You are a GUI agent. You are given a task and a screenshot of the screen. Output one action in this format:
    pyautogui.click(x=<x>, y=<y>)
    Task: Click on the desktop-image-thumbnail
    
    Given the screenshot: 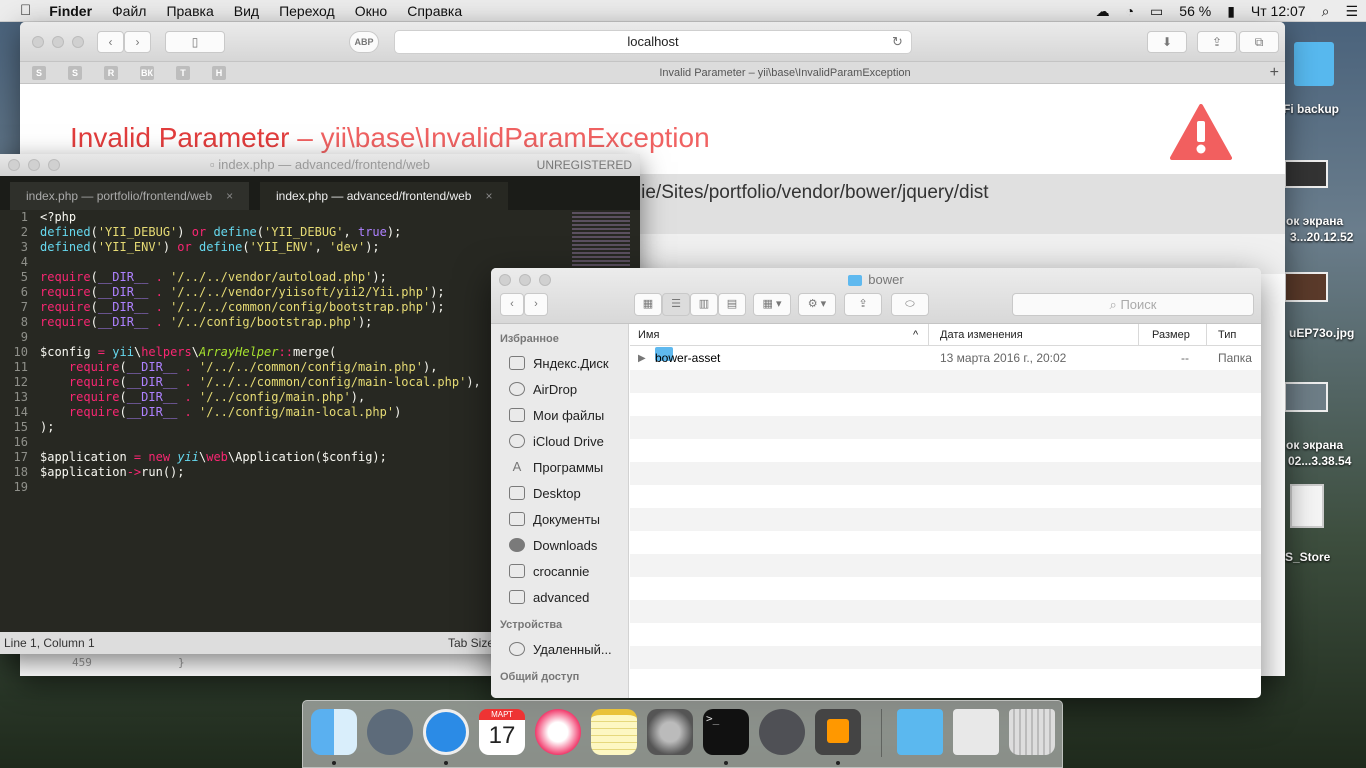 What is the action you would take?
    pyautogui.click(x=1306, y=287)
    